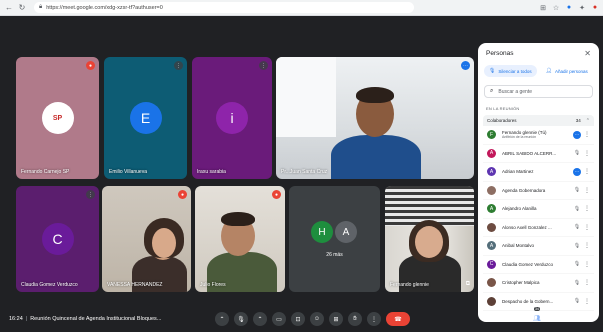 This screenshot has width=603, height=332. Describe the element at coordinates (260, 319) in the screenshot. I see `camera-options-button: ⌃` at that location.